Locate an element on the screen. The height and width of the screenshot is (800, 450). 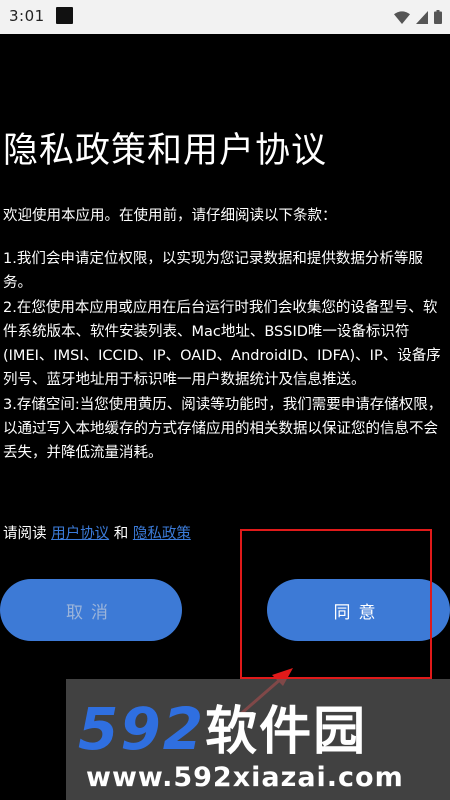
wifi-icon is located at coordinates (402, 17).